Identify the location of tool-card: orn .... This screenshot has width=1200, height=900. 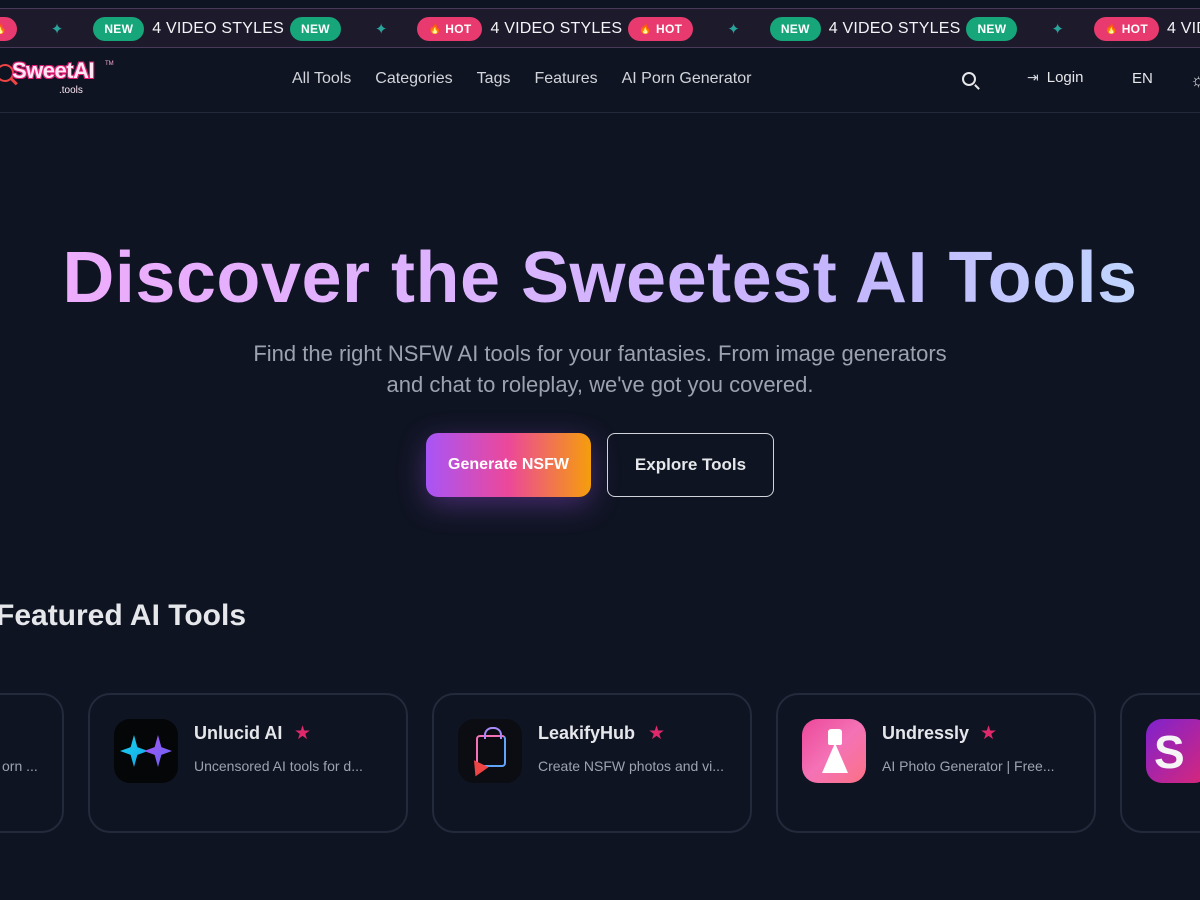
(32, 763).